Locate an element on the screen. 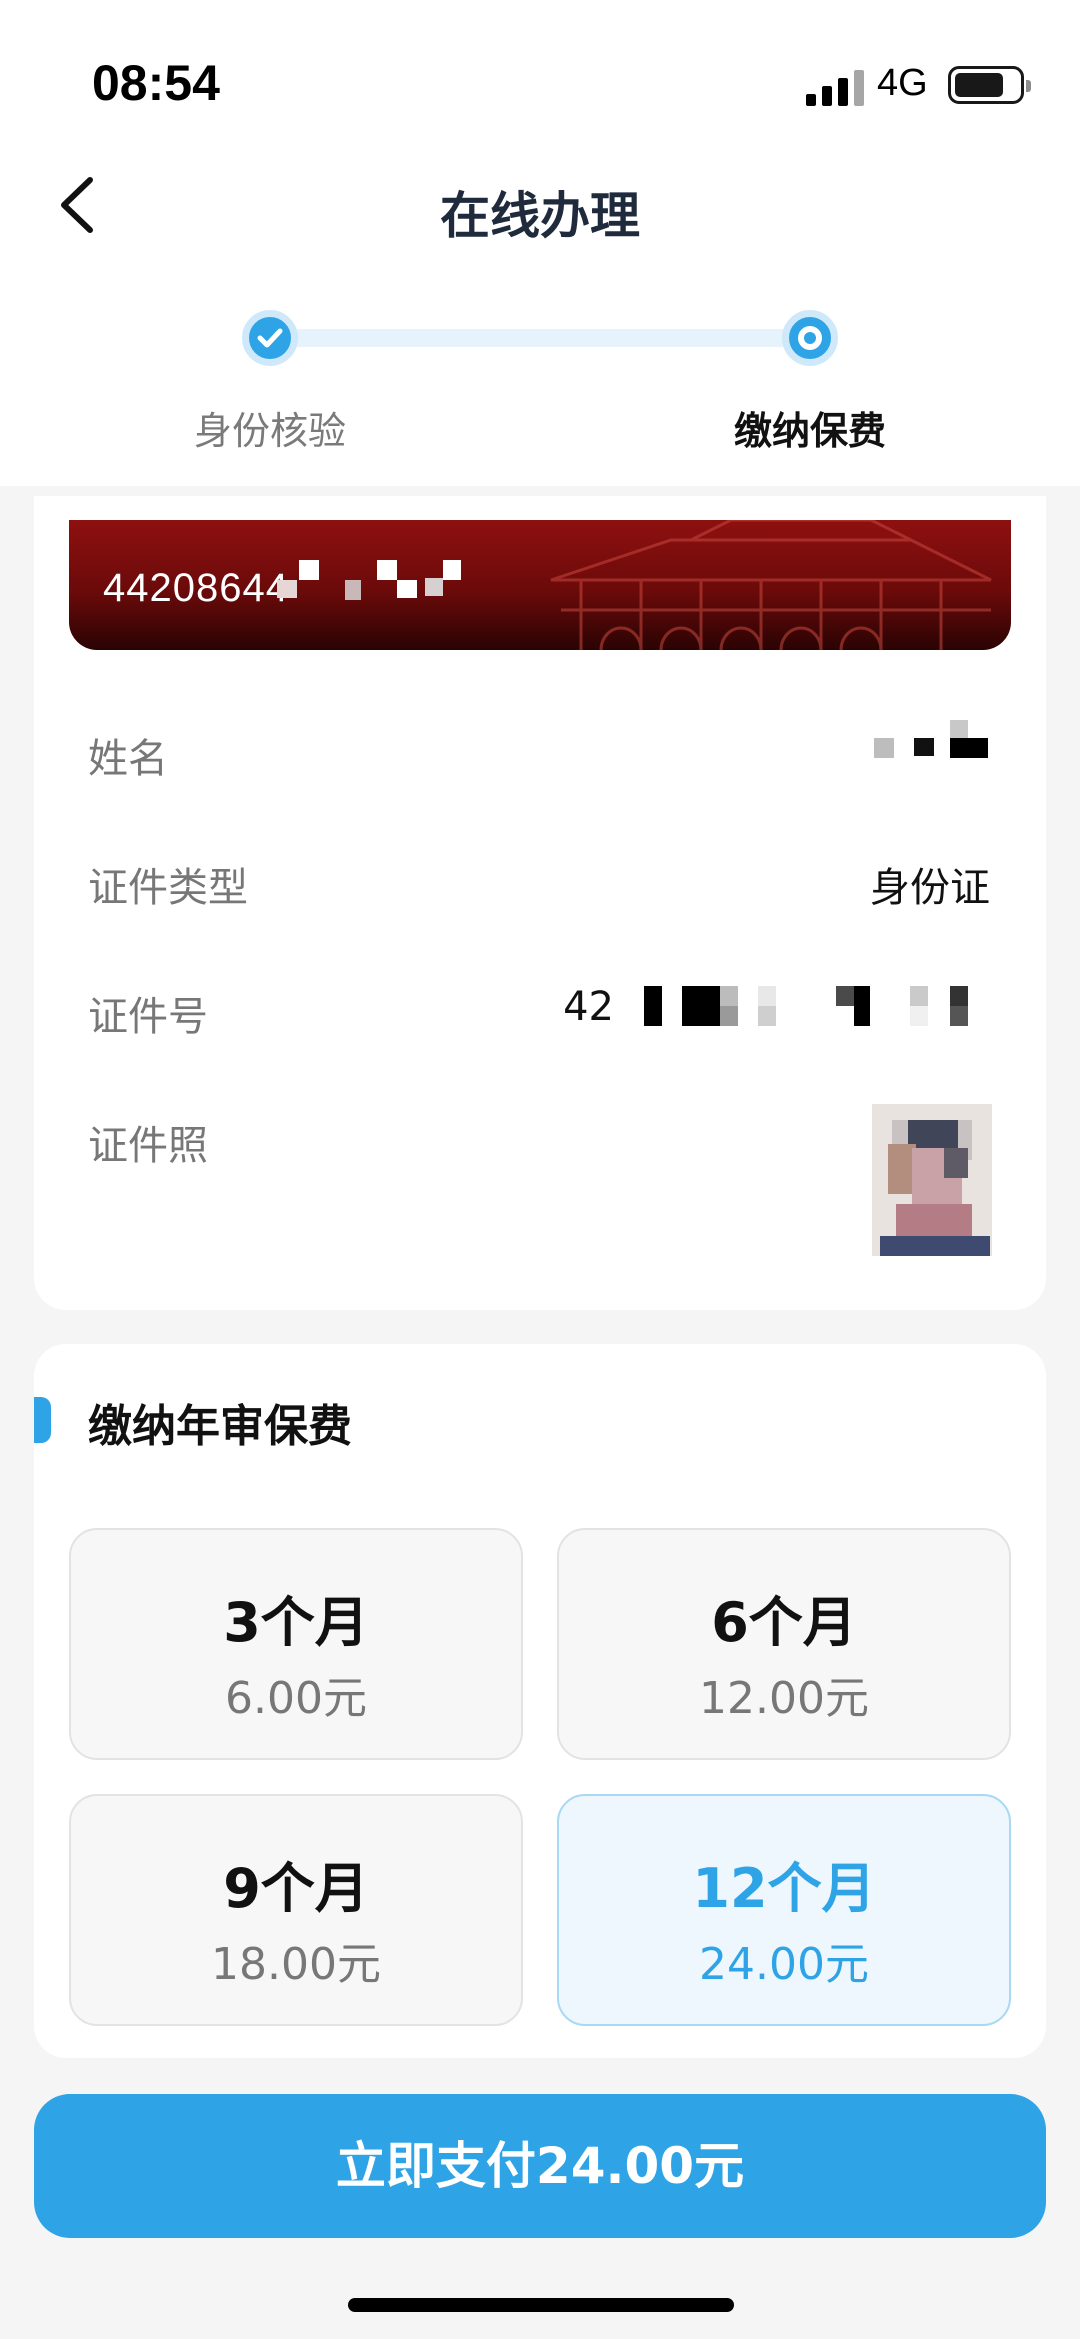 This screenshot has width=1080, height=2339. step-label-pay: 缴纳保费 is located at coordinates (809, 431).